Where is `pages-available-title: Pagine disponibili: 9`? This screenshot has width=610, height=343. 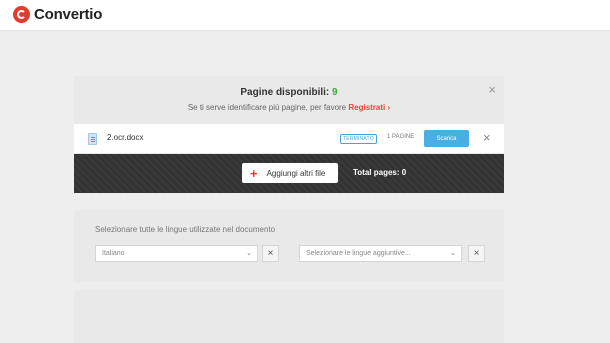
pages-available-title: Pagine disponibili: 9 is located at coordinates (289, 92).